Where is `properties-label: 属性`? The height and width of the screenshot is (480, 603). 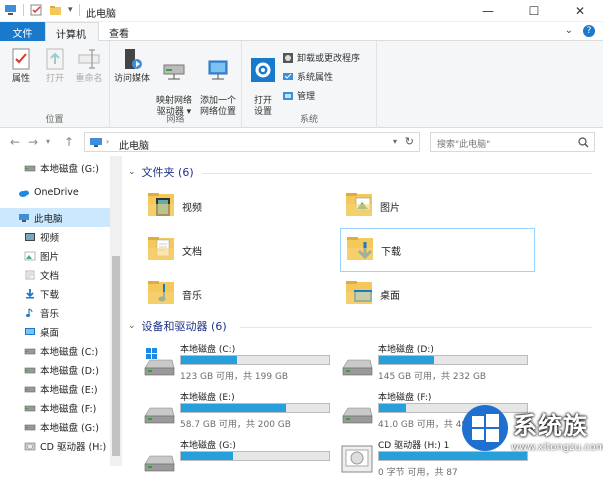
properties-label: 属性 is located at coordinates (20, 79).